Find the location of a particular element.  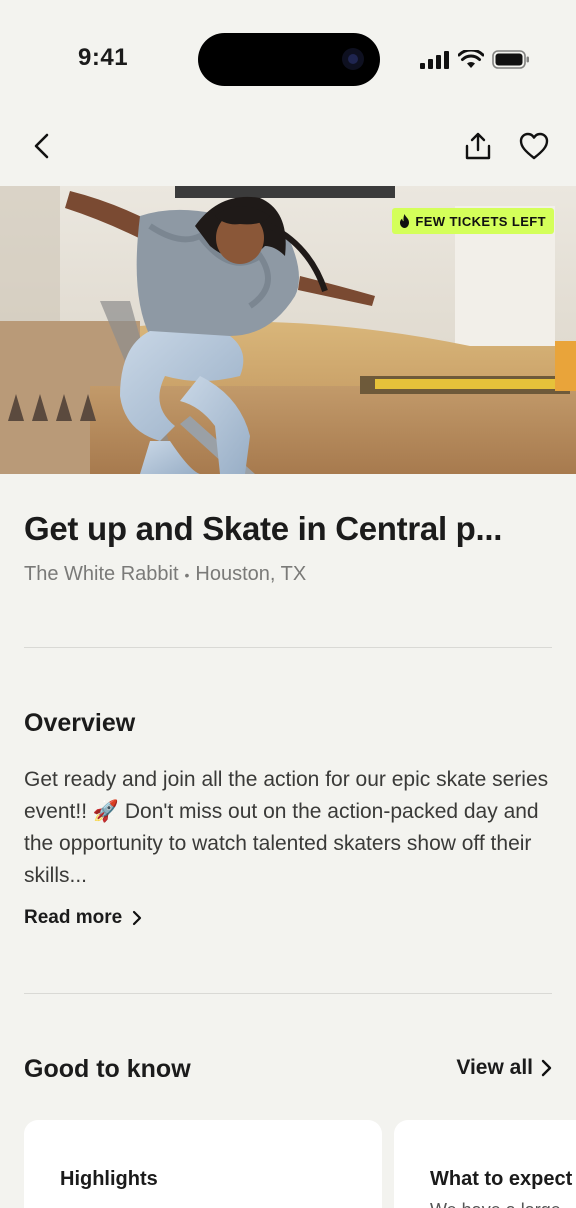

highlights-card: Highlights is located at coordinates (203, 1164).